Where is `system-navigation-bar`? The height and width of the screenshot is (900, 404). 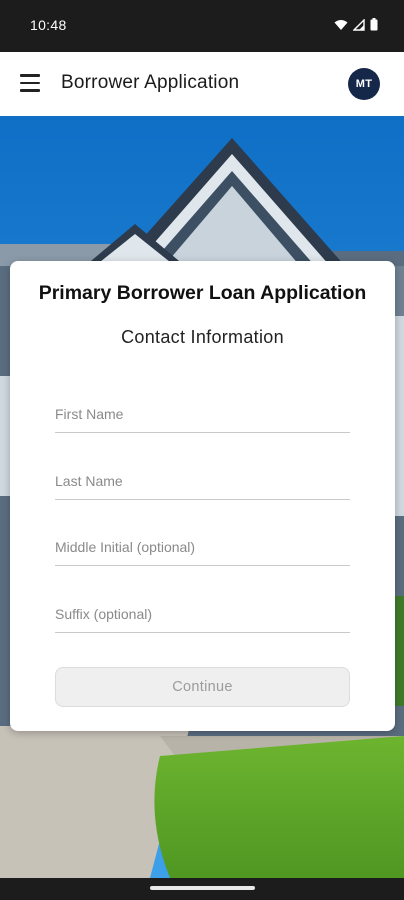
system-navigation-bar is located at coordinates (202, 889).